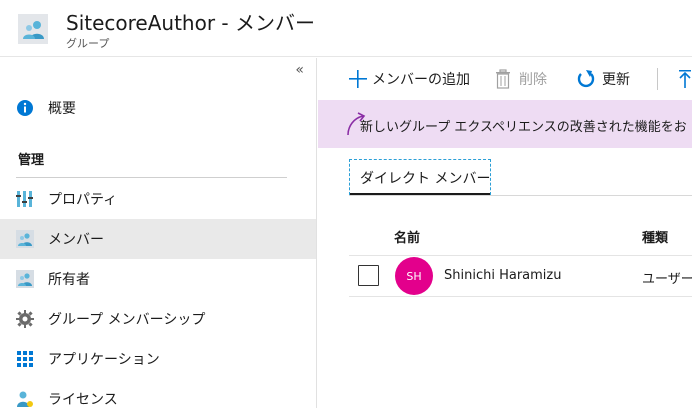 This screenshot has width=692, height=408. Describe the element at coordinates (667, 279) in the screenshot. I see `member-type: ユーザー` at that location.